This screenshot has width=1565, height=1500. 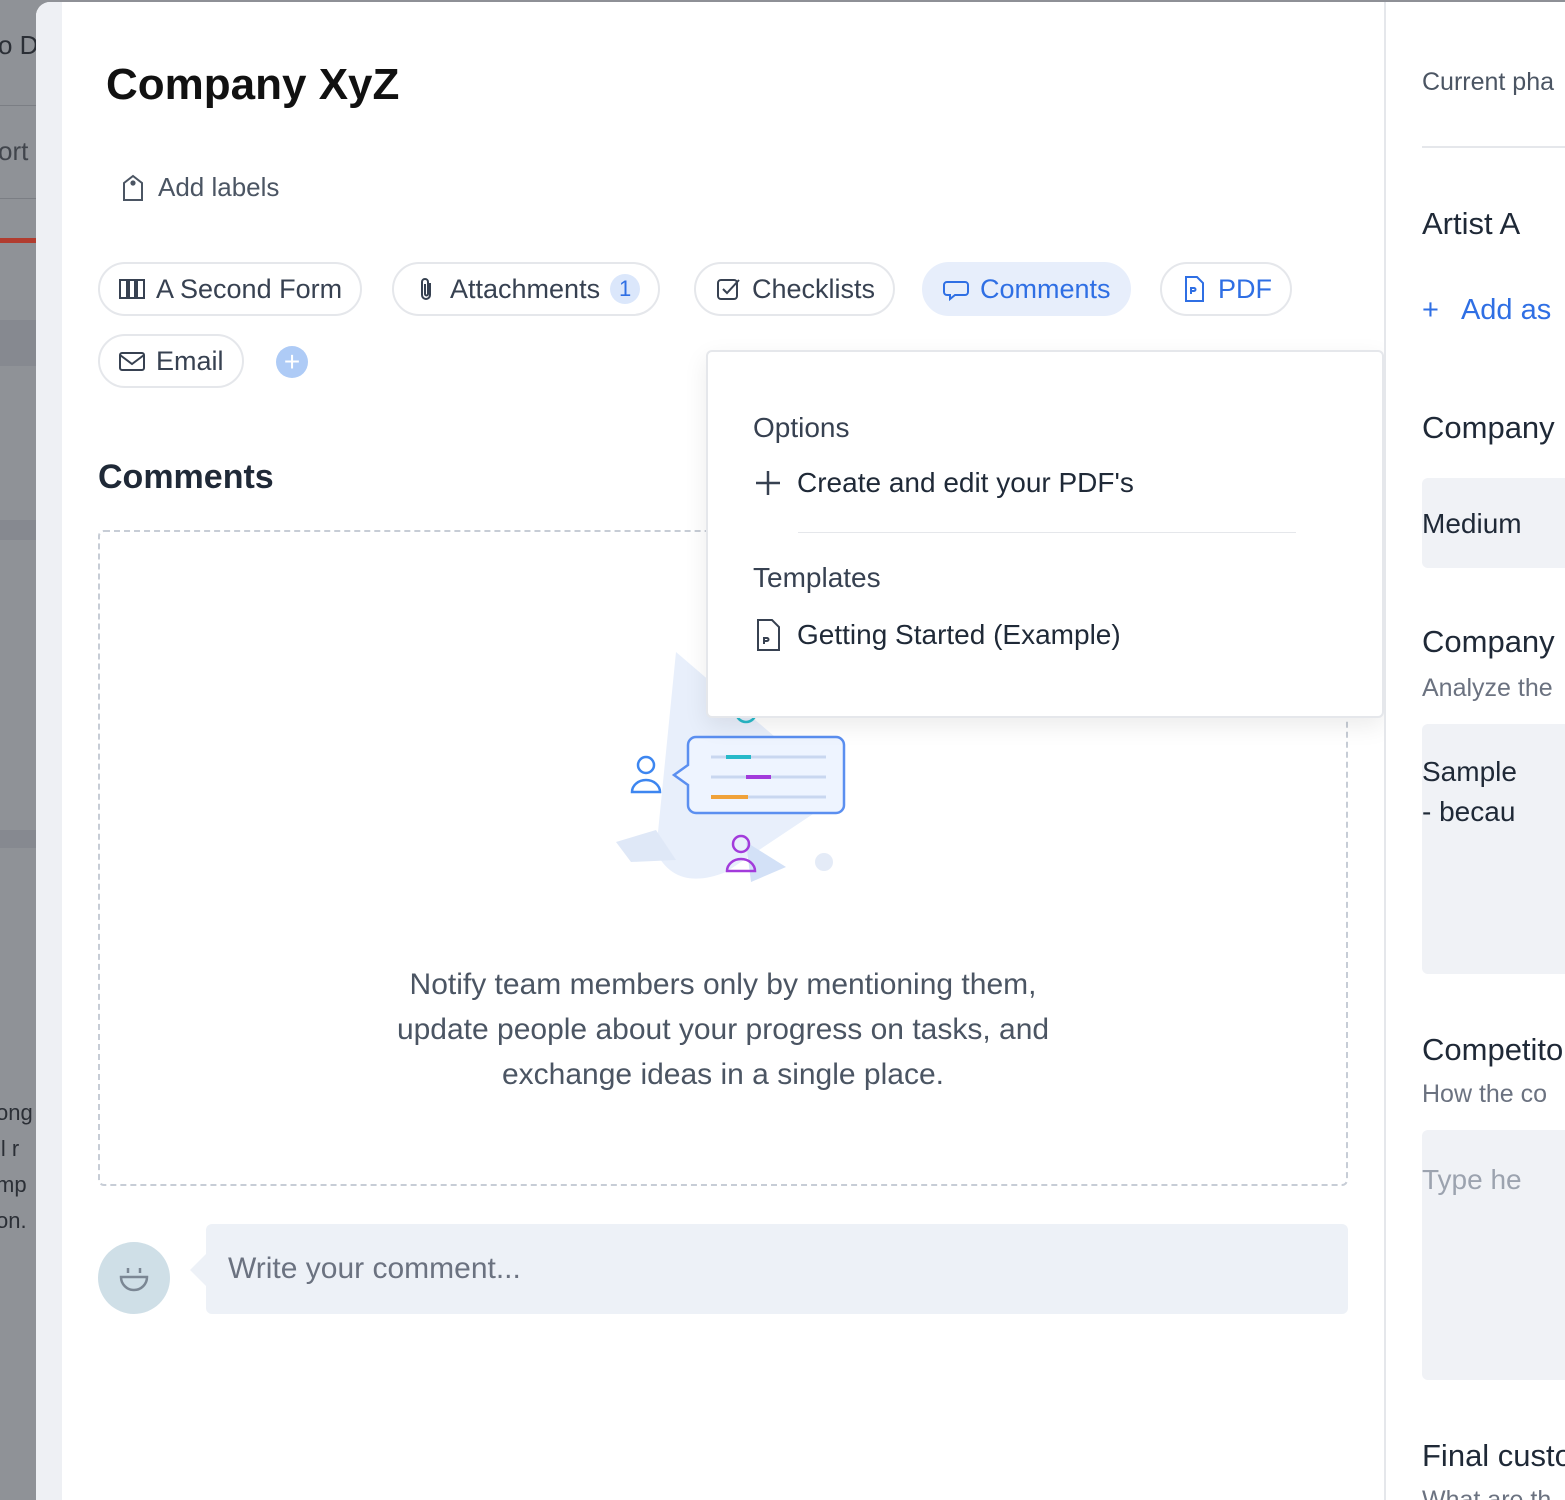 I want to click on assignee-name: Artist A, so click(x=1471, y=224).